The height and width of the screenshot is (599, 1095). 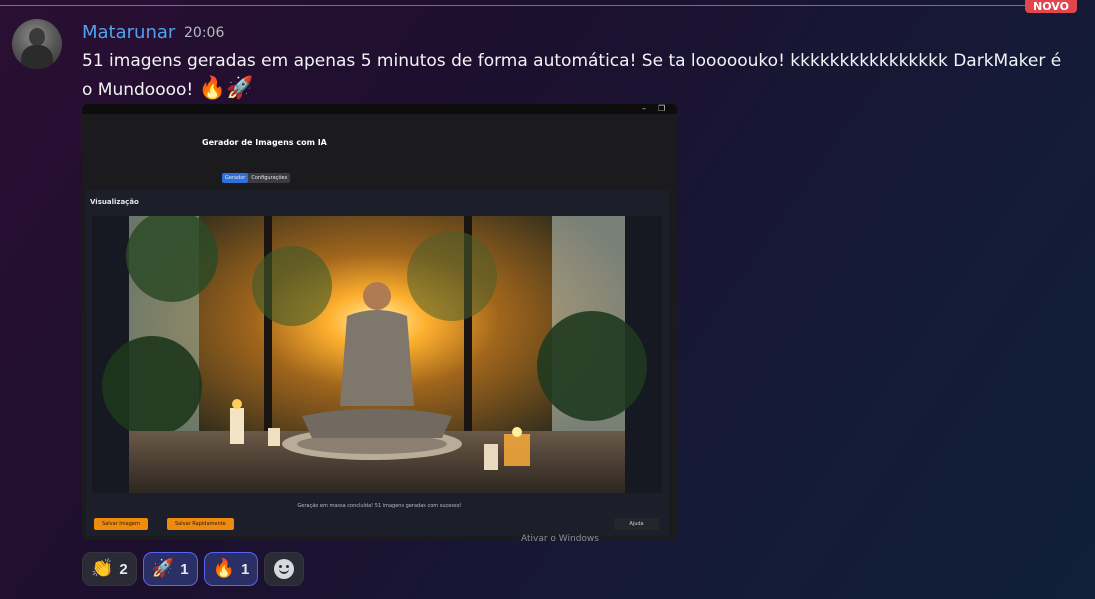 What do you see at coordinates (37, 44) in the screenshot?
I see `avatar` at bounding box center [37, 44].